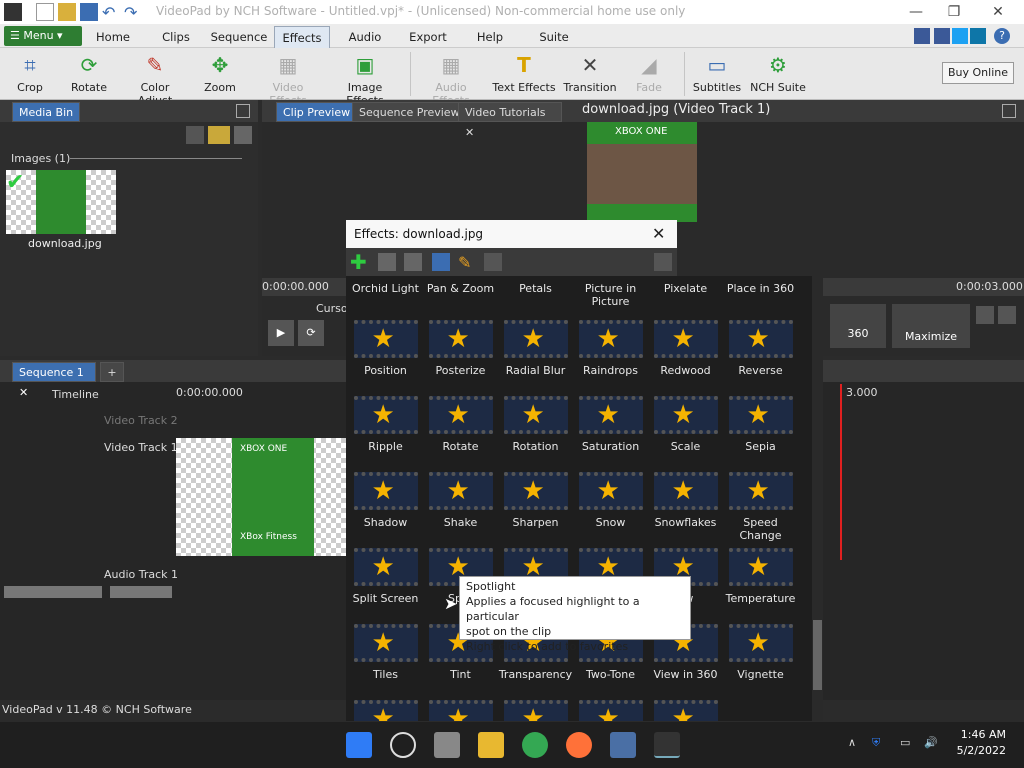  What do you see at coordinates (510, 120) in the screenshot?
I see `tab-video-tutorials: Video Tutorials ✕` at bounding box center [510, 120].